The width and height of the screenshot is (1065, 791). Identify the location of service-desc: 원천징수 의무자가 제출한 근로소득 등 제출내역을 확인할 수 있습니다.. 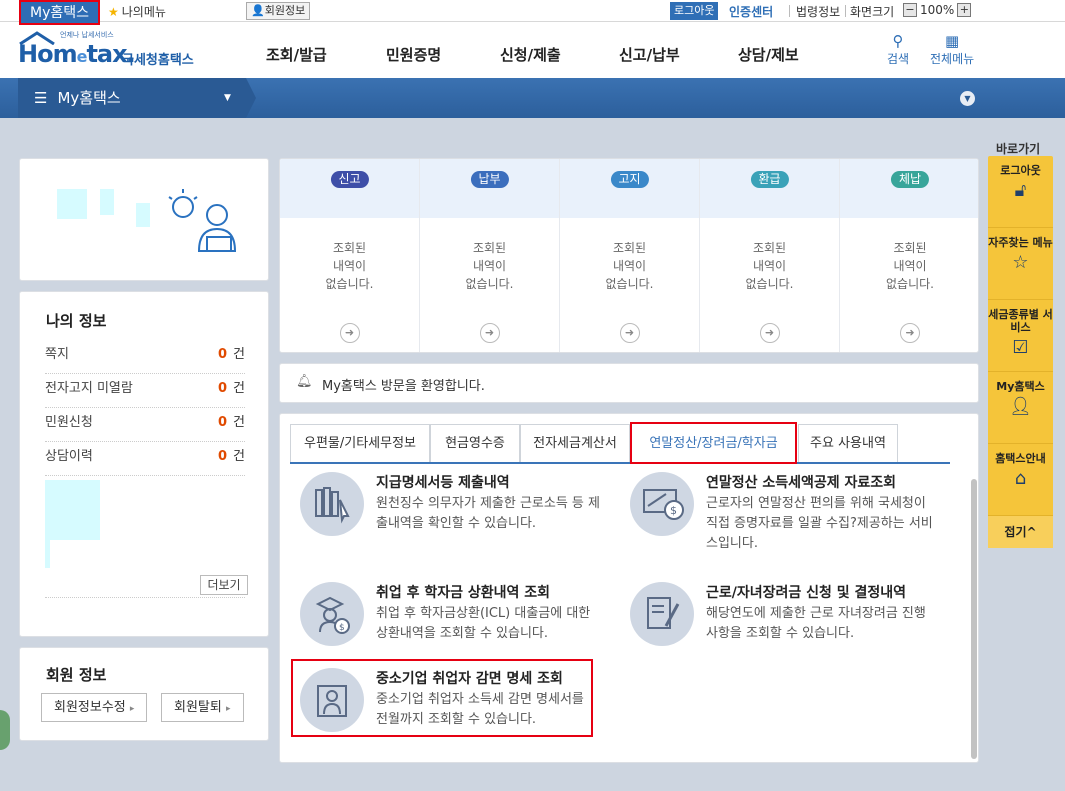
(488, 513).